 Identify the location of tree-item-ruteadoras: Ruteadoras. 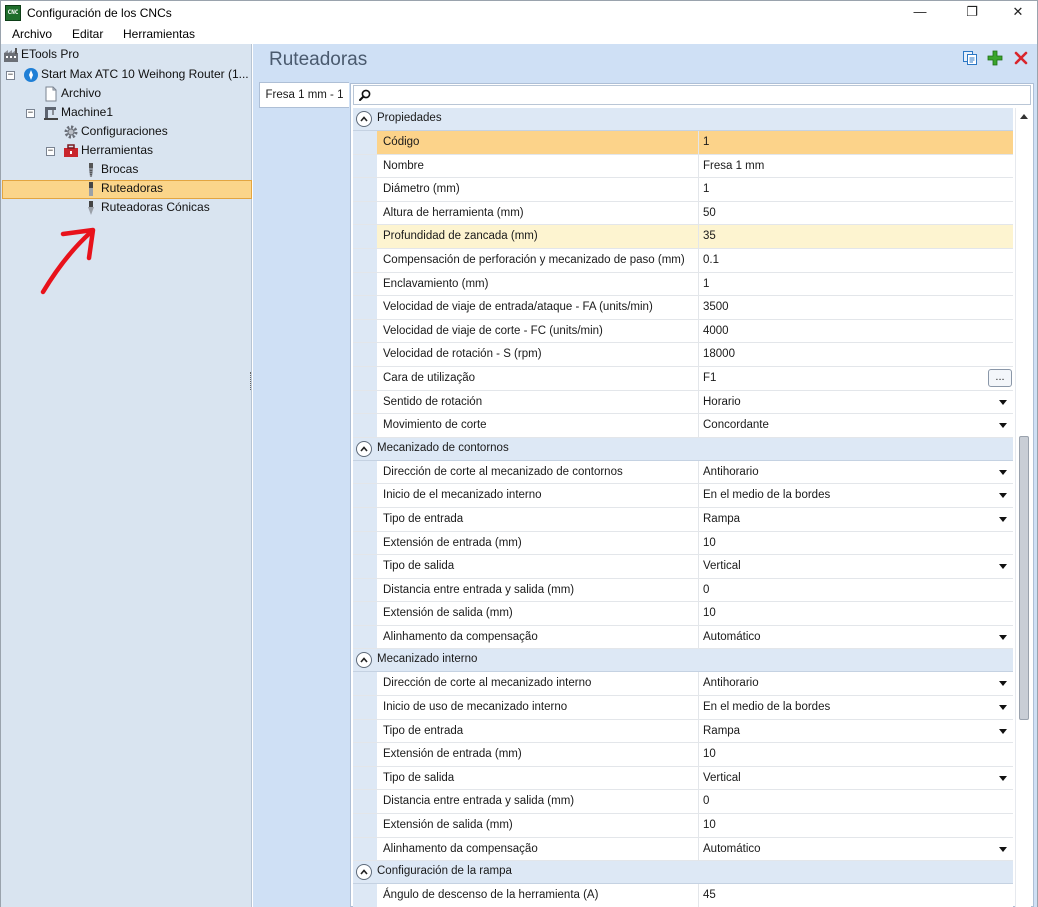
(132, 188).